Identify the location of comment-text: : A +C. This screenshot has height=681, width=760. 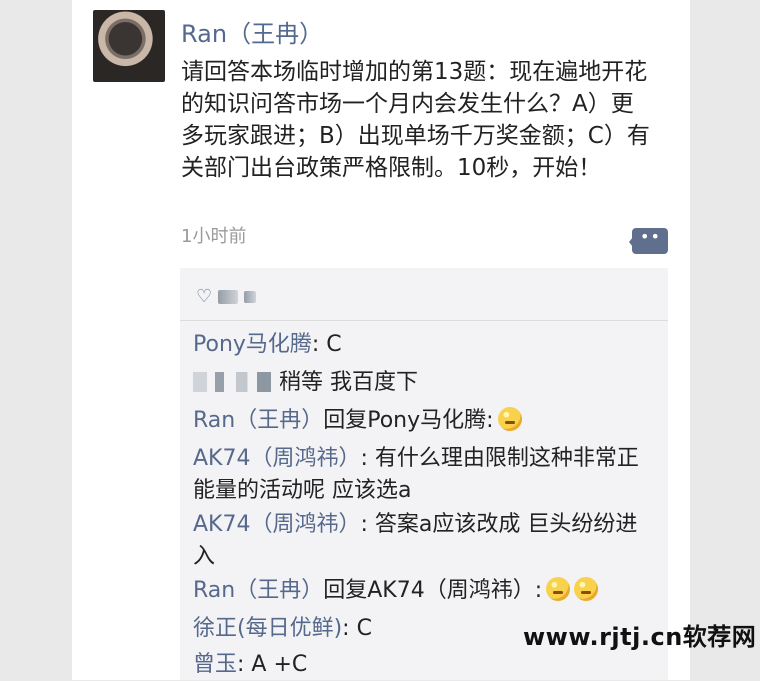
(272, 664).